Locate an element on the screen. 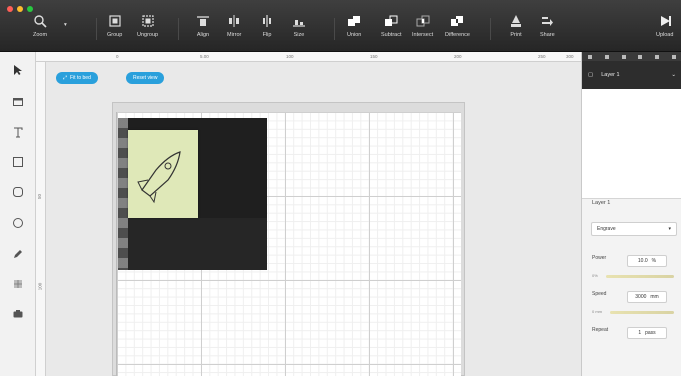 Image resolution: width=681 pixels, height=376 pixels. share-label: Share is located at coordinates (547, 35).